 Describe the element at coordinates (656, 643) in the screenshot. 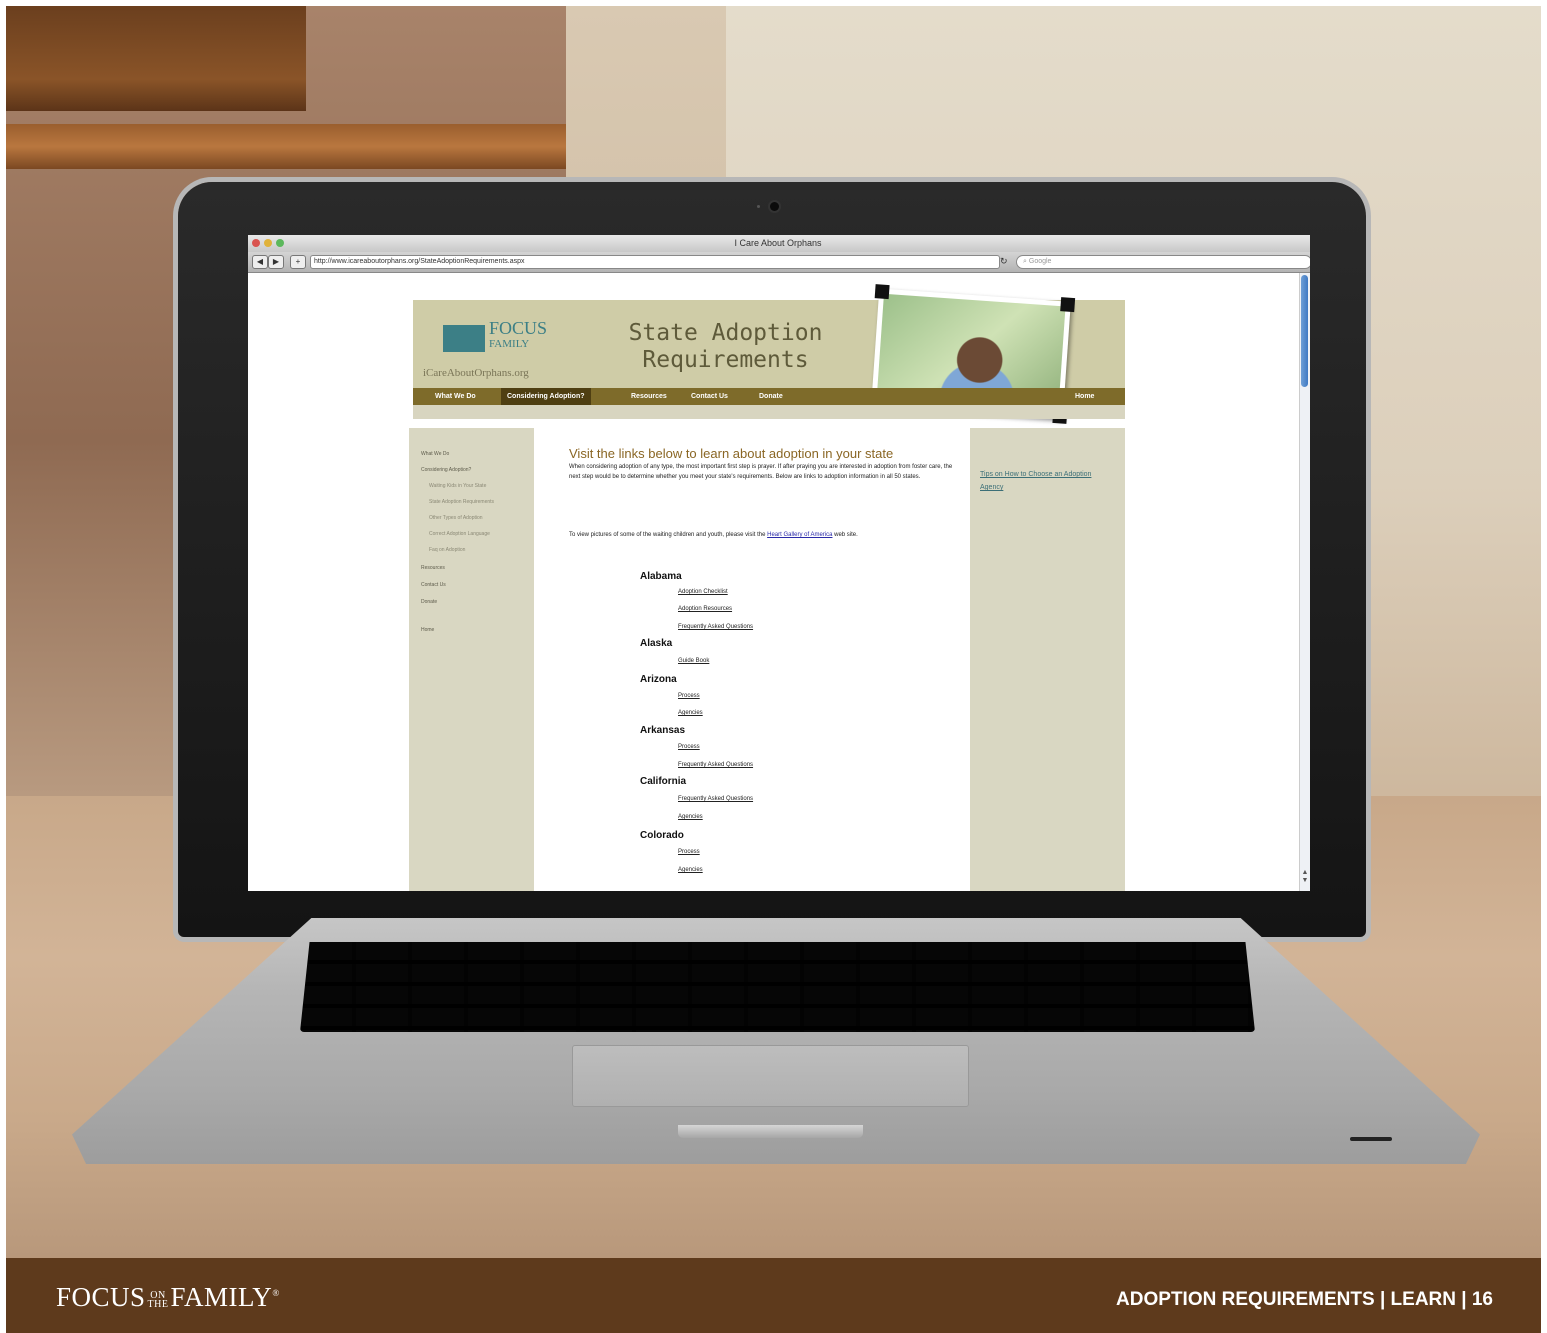

I see `state-heading: Alaska` at that location.